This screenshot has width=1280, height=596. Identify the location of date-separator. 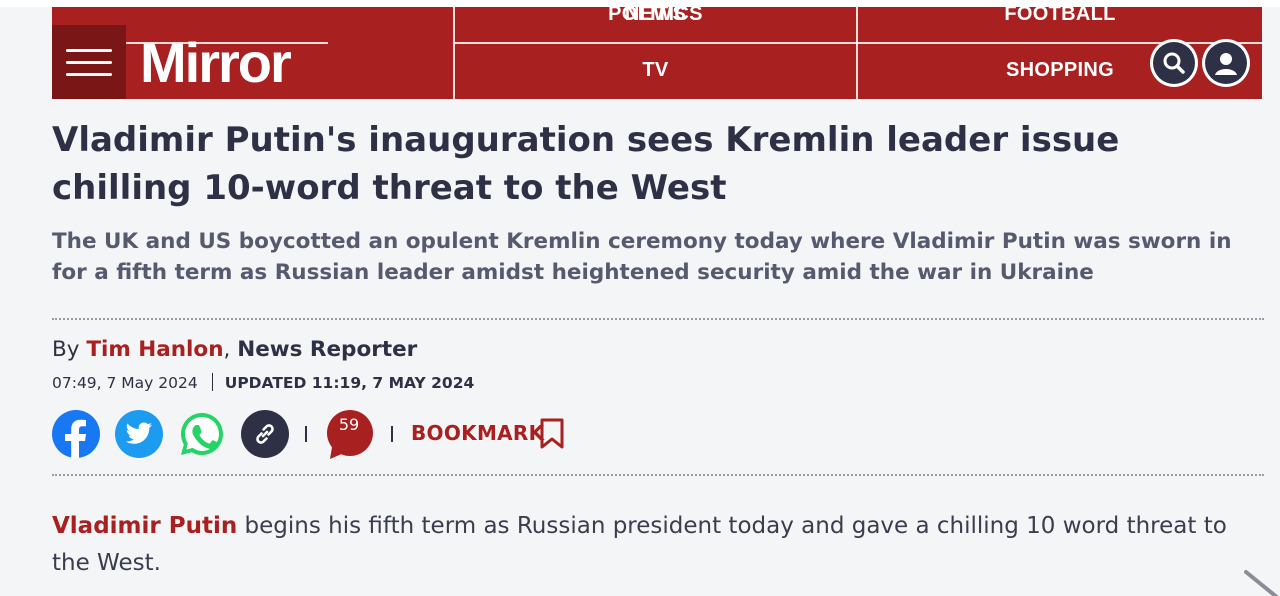
(212, 382).